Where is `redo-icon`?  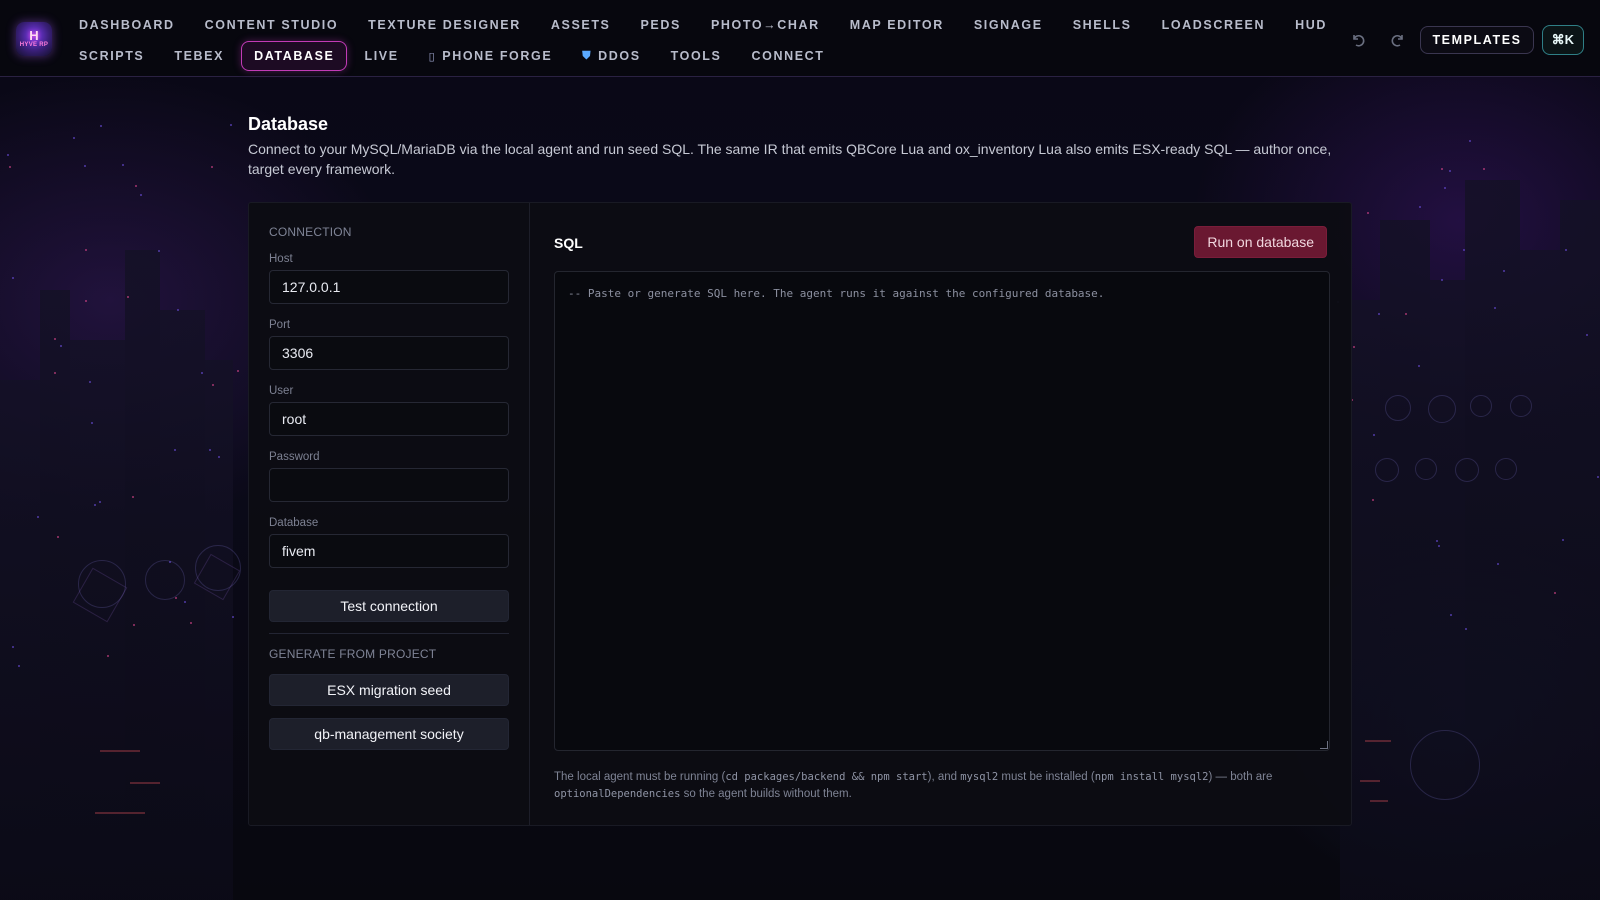 redo-icon is located at coordinates (1397, 40).